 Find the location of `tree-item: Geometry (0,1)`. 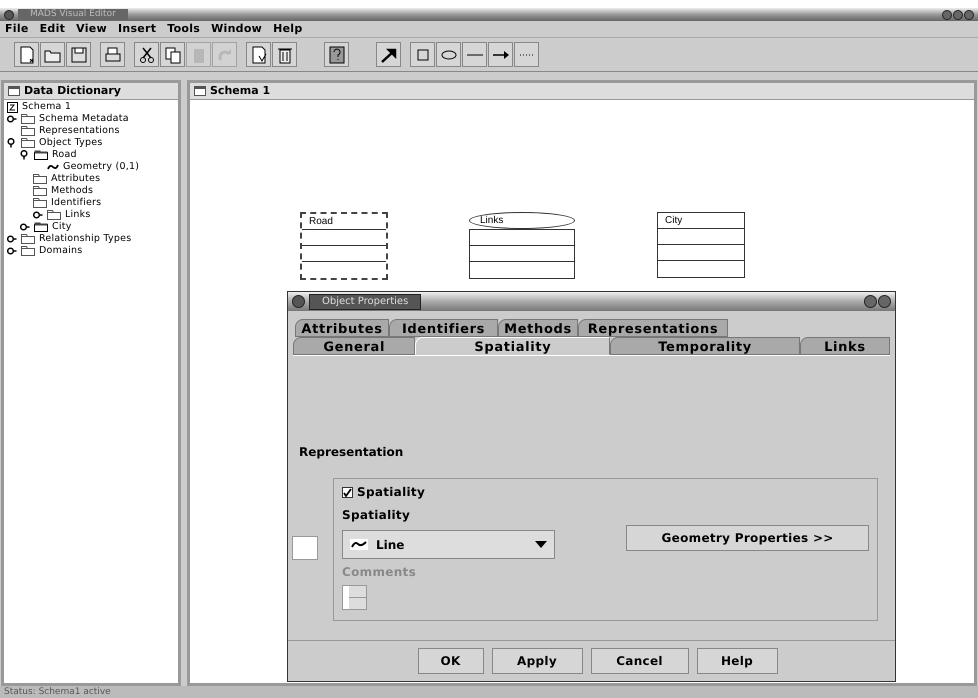

tree-item: Geometry (0,1) is located at coordinates (101, 167).